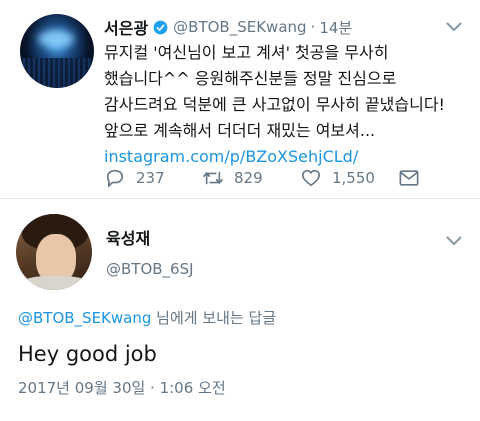  What do you see at coordinates (214, 318) in the screenshot?
I see `replying-to-label: 님에게 보내는 답글` at bounding box center [214, 318].